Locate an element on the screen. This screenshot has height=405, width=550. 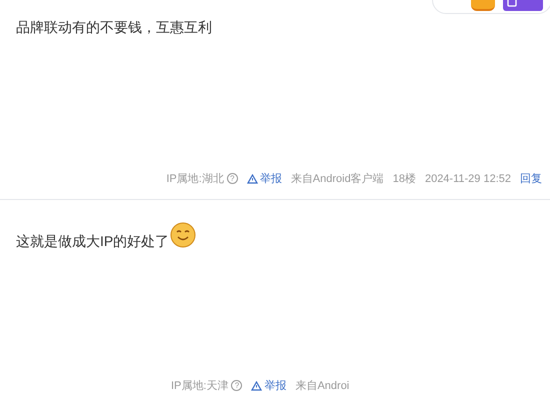
ip-location: IP属地:湖北 is located at coordinates (195, 179).